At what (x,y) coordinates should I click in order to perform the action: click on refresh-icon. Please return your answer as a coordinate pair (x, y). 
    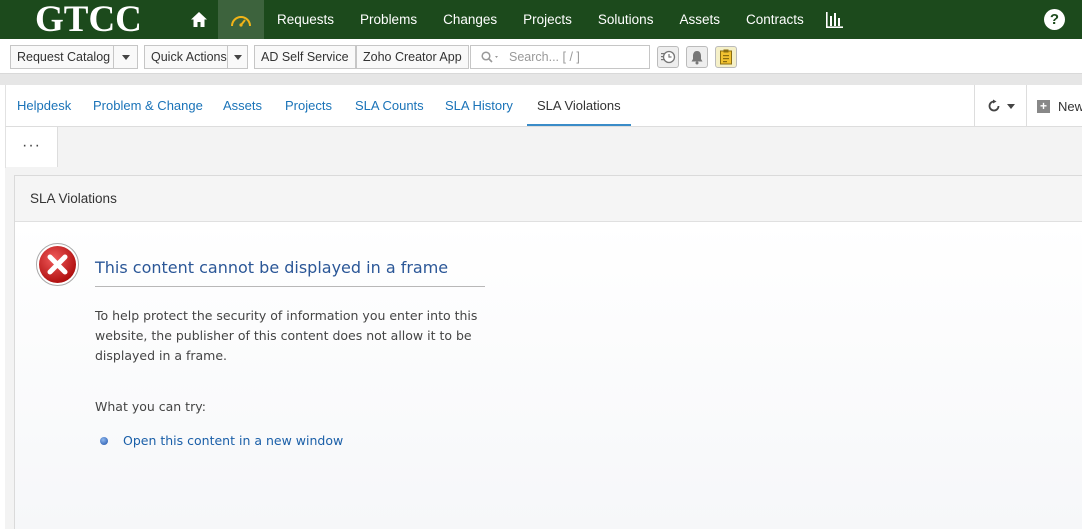
    Looking at the image, I should click on (993, 105).